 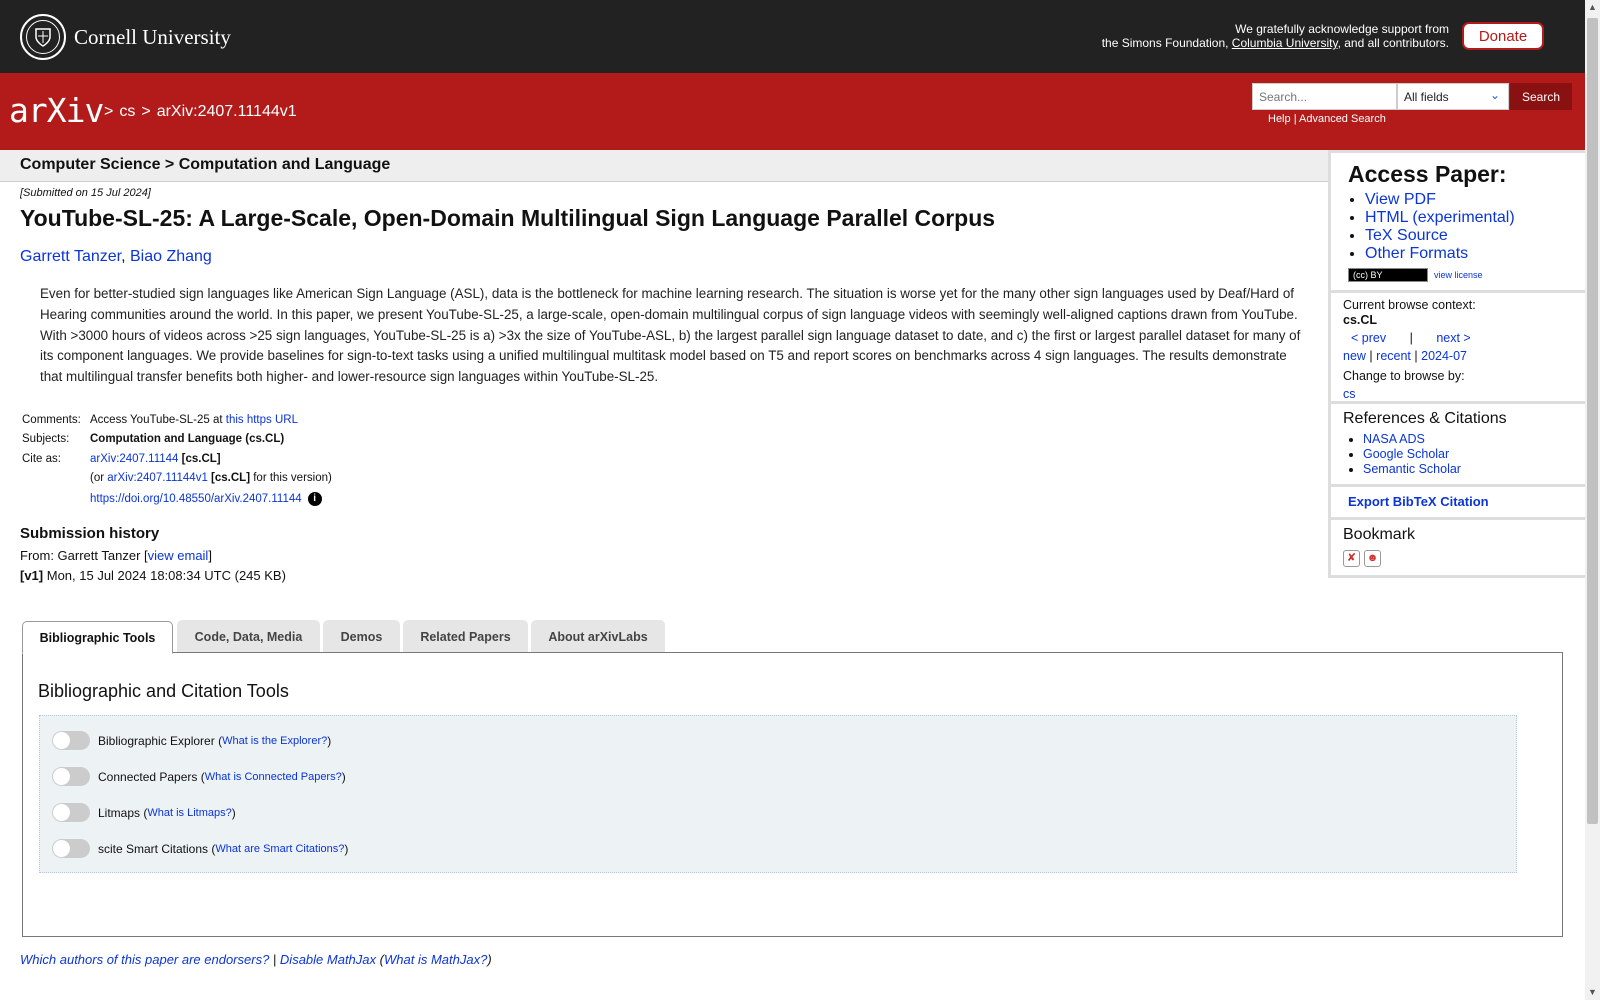 What do you see at coordinates (1400, 199) in the screenshot?
I see `view-pdf-link: View PDF` at bounding box center [1400, 199].